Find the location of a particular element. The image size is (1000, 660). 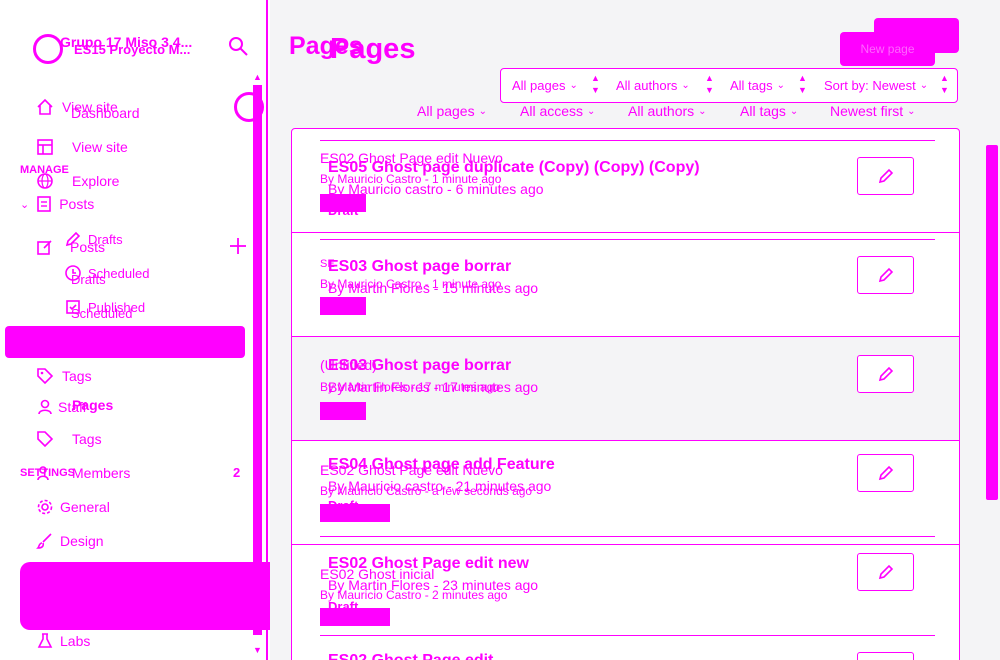

filter-all-authors-alt: All authors ⌄ is located at coordinates (667, 111).